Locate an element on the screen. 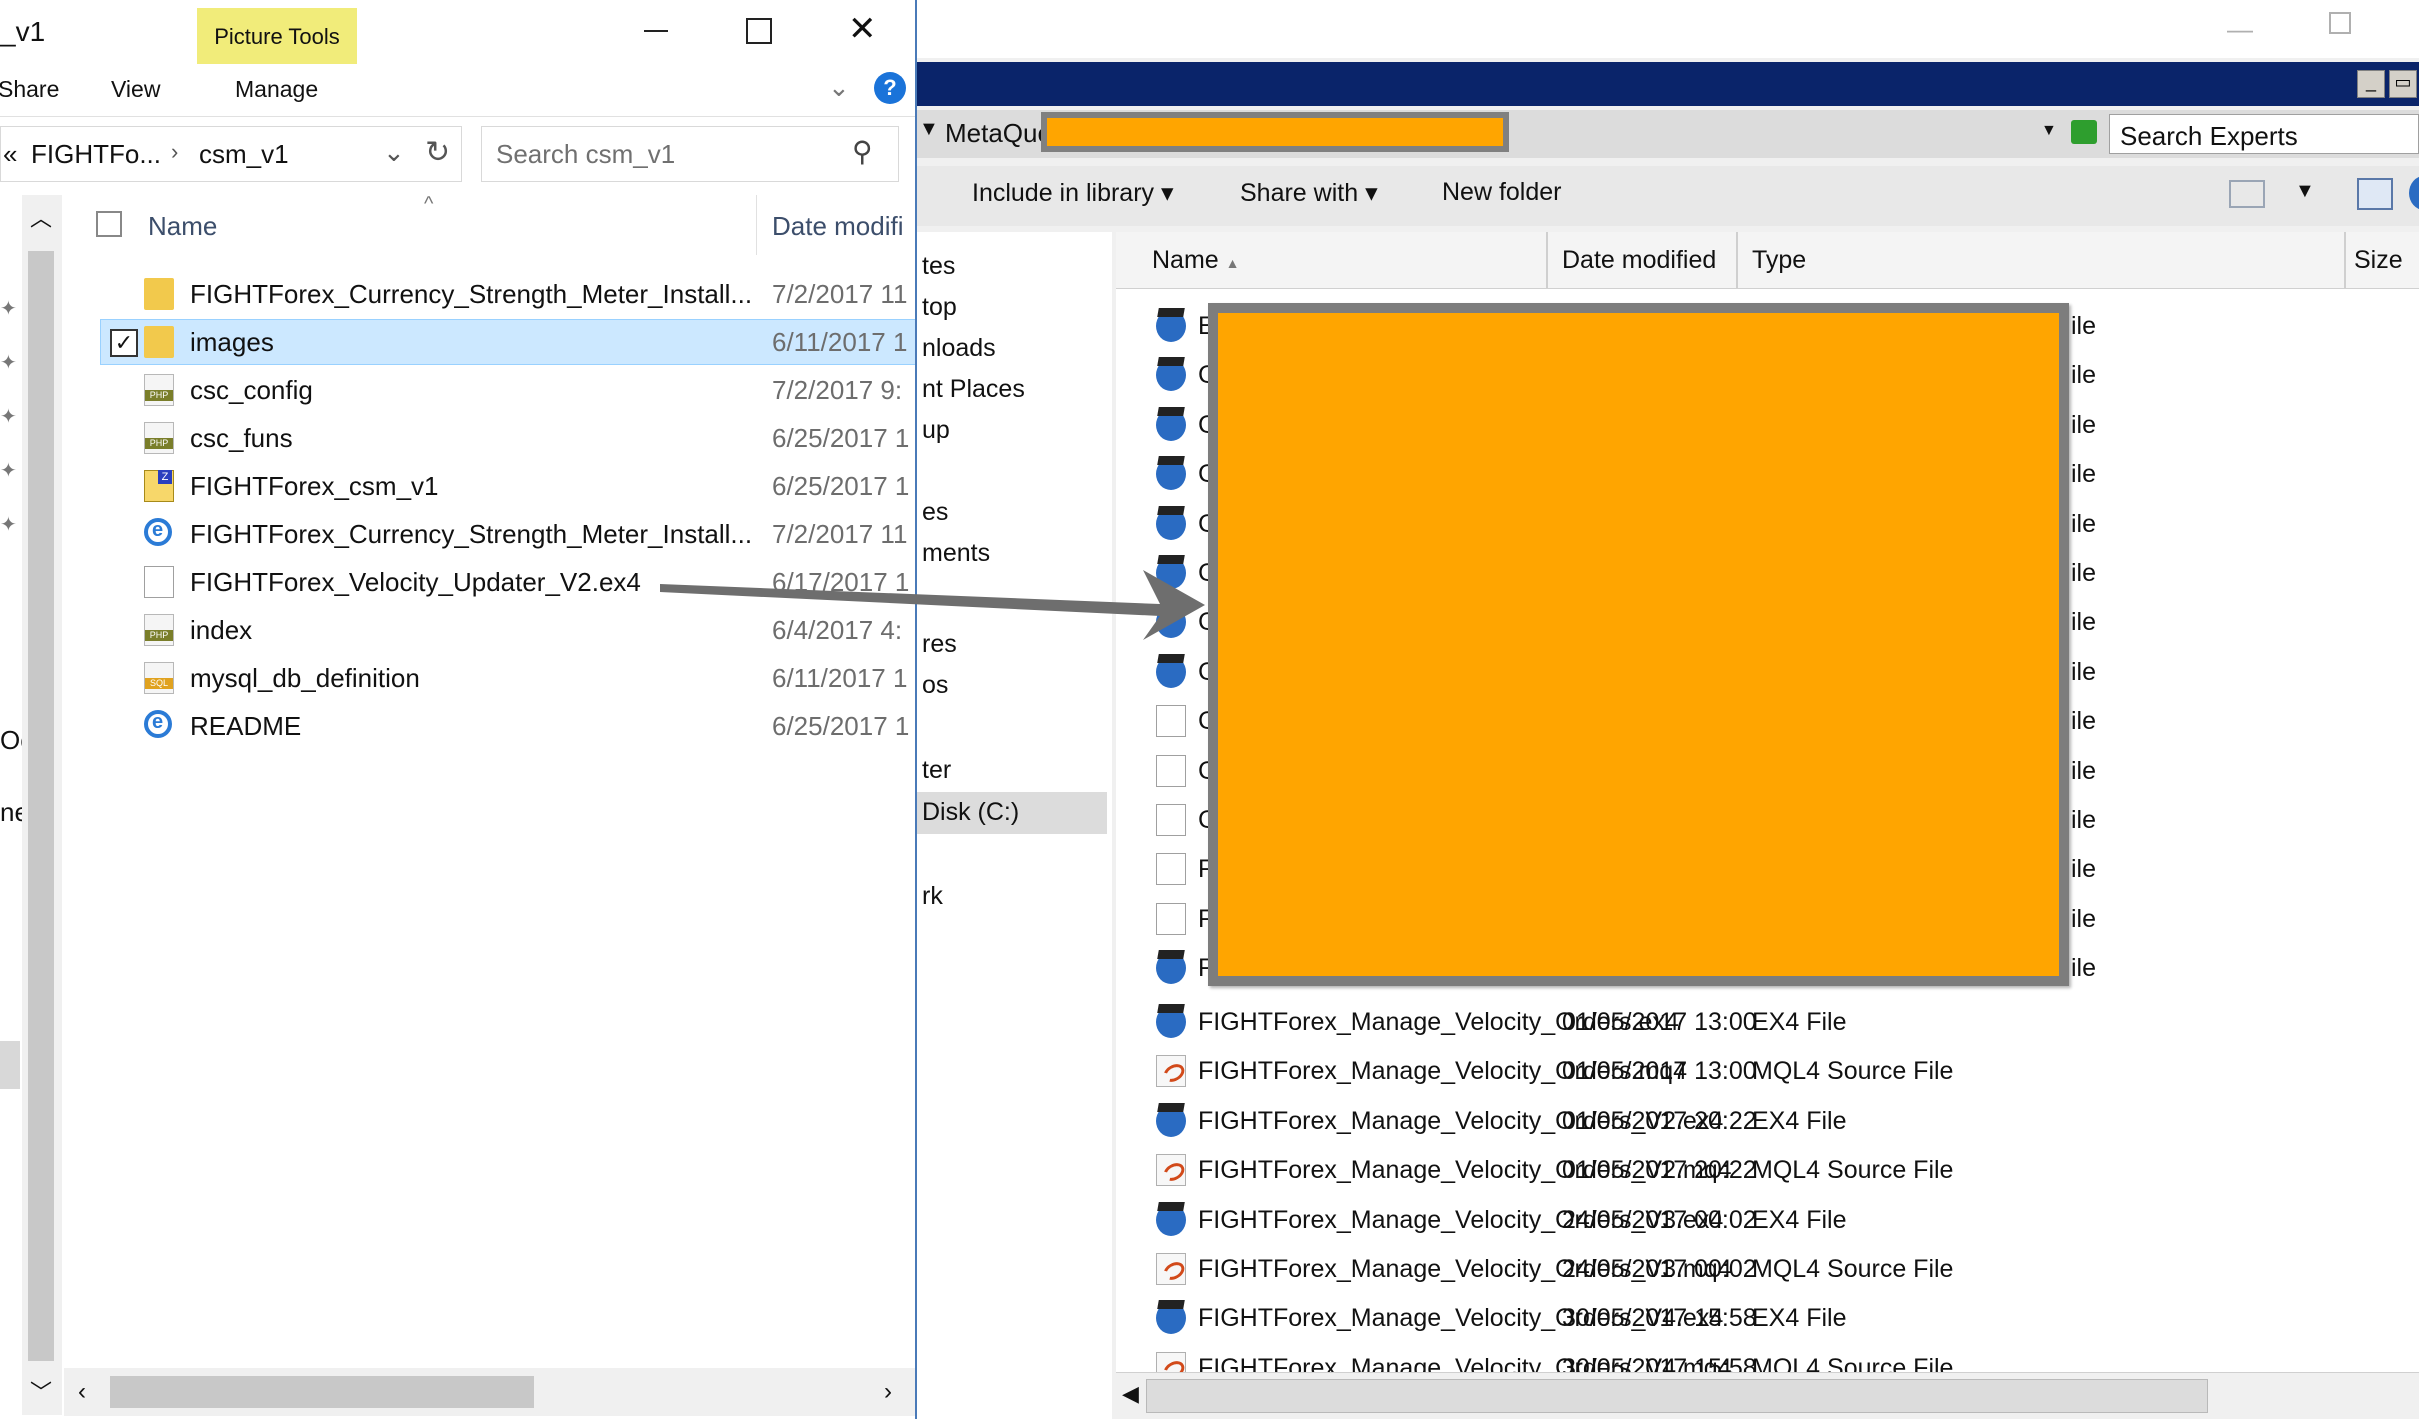 The height and width of the screenshot is (1419, 2419). drag-arrow-icon is located at coordinates (932, 605).